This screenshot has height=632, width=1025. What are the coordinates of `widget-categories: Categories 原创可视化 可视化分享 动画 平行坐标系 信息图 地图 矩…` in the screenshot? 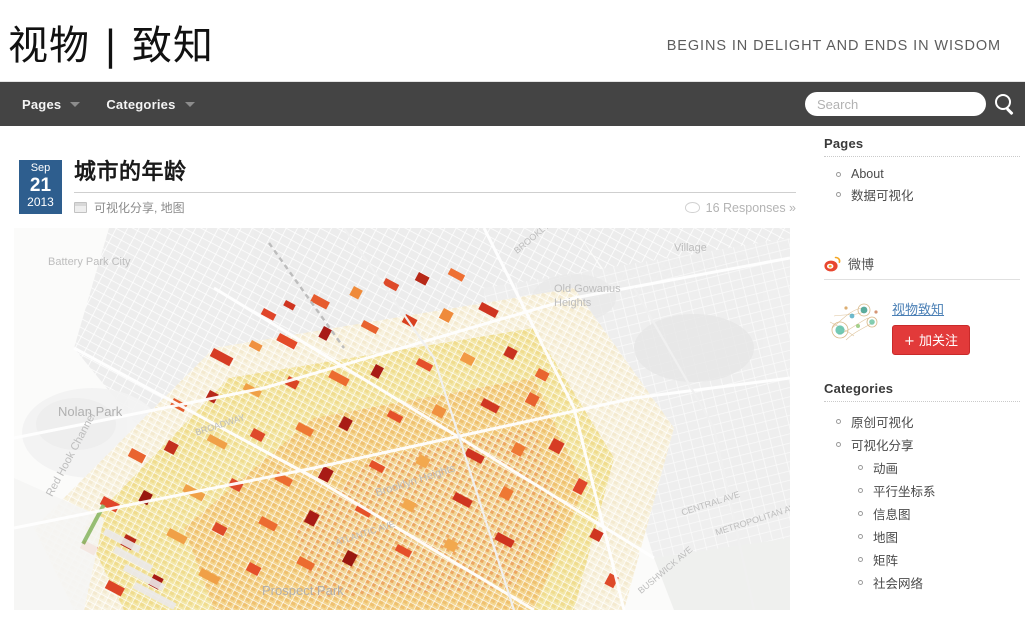 It's located at (922, 487).